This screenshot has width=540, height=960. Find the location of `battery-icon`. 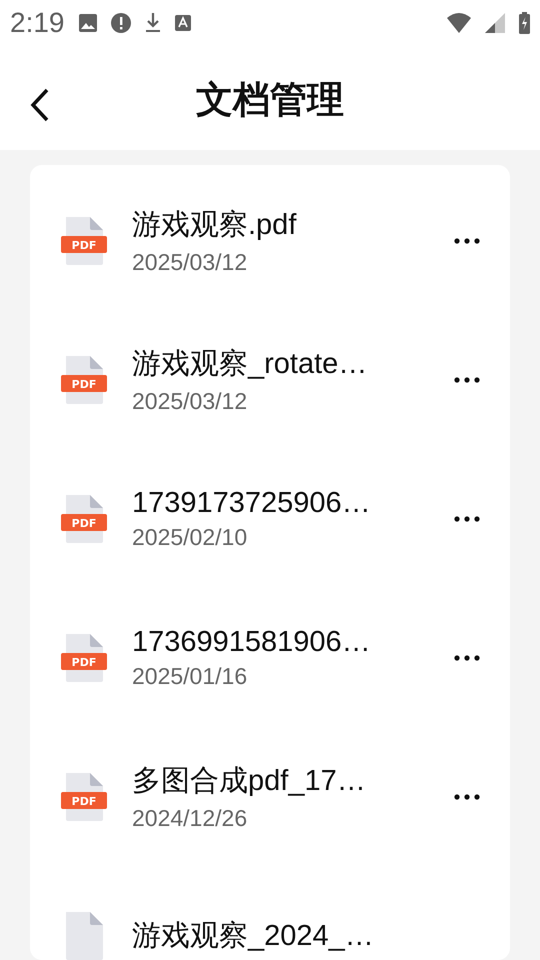

battery-icon is located at coordinates (524, 23).